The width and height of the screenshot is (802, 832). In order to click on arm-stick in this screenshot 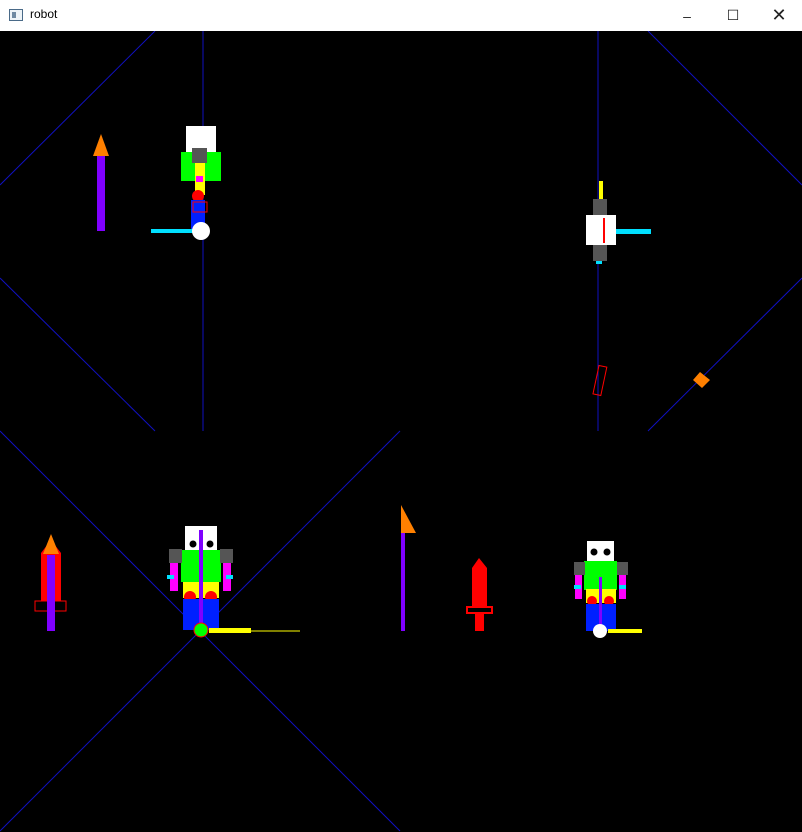, I will do `click(601, 191)`.